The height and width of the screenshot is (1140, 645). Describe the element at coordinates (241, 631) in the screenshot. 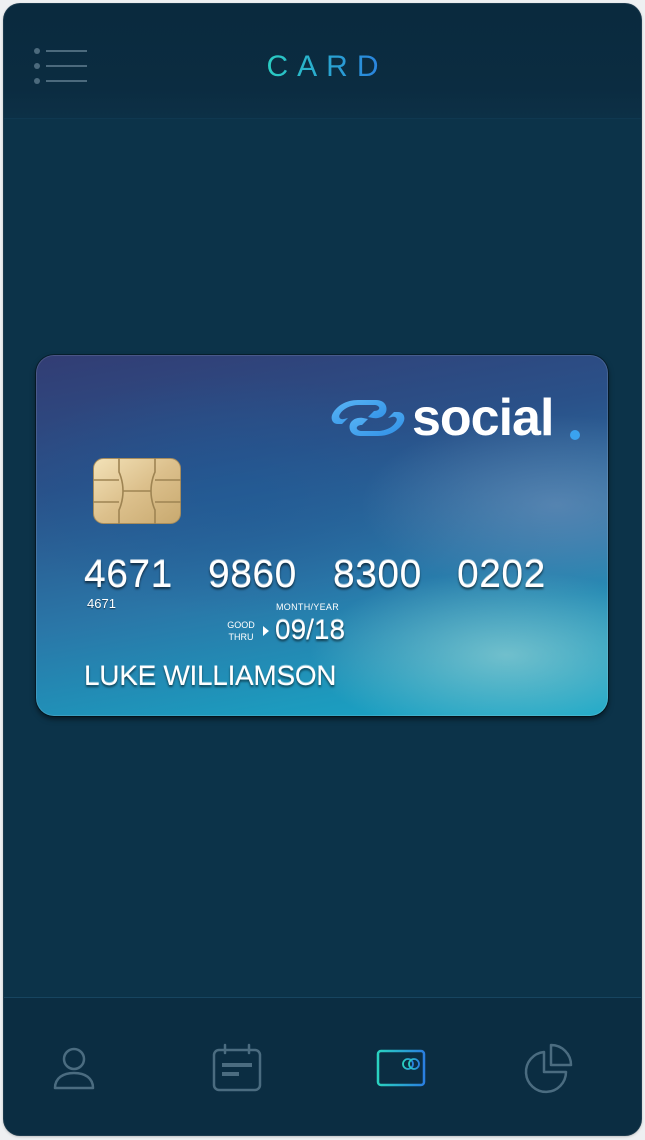

I see `good-thru-label: GOOD THRU` at that location.